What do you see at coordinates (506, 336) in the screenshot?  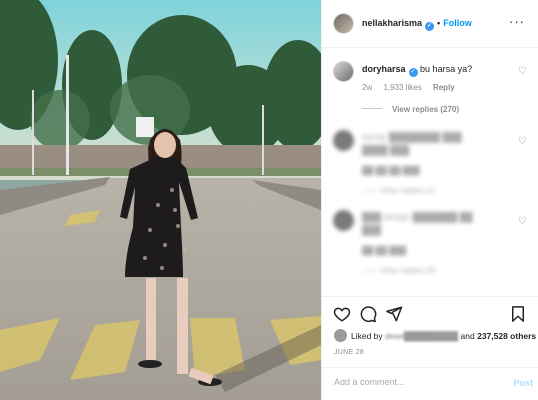 I see `likes-count: 237,528 others` at bounding box center [506, 336].